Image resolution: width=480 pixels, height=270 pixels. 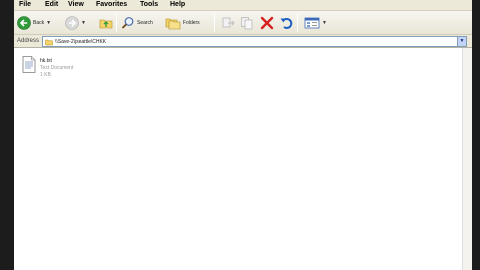 I want to click on forward-arrow-icon, so click(x=72, y=23).